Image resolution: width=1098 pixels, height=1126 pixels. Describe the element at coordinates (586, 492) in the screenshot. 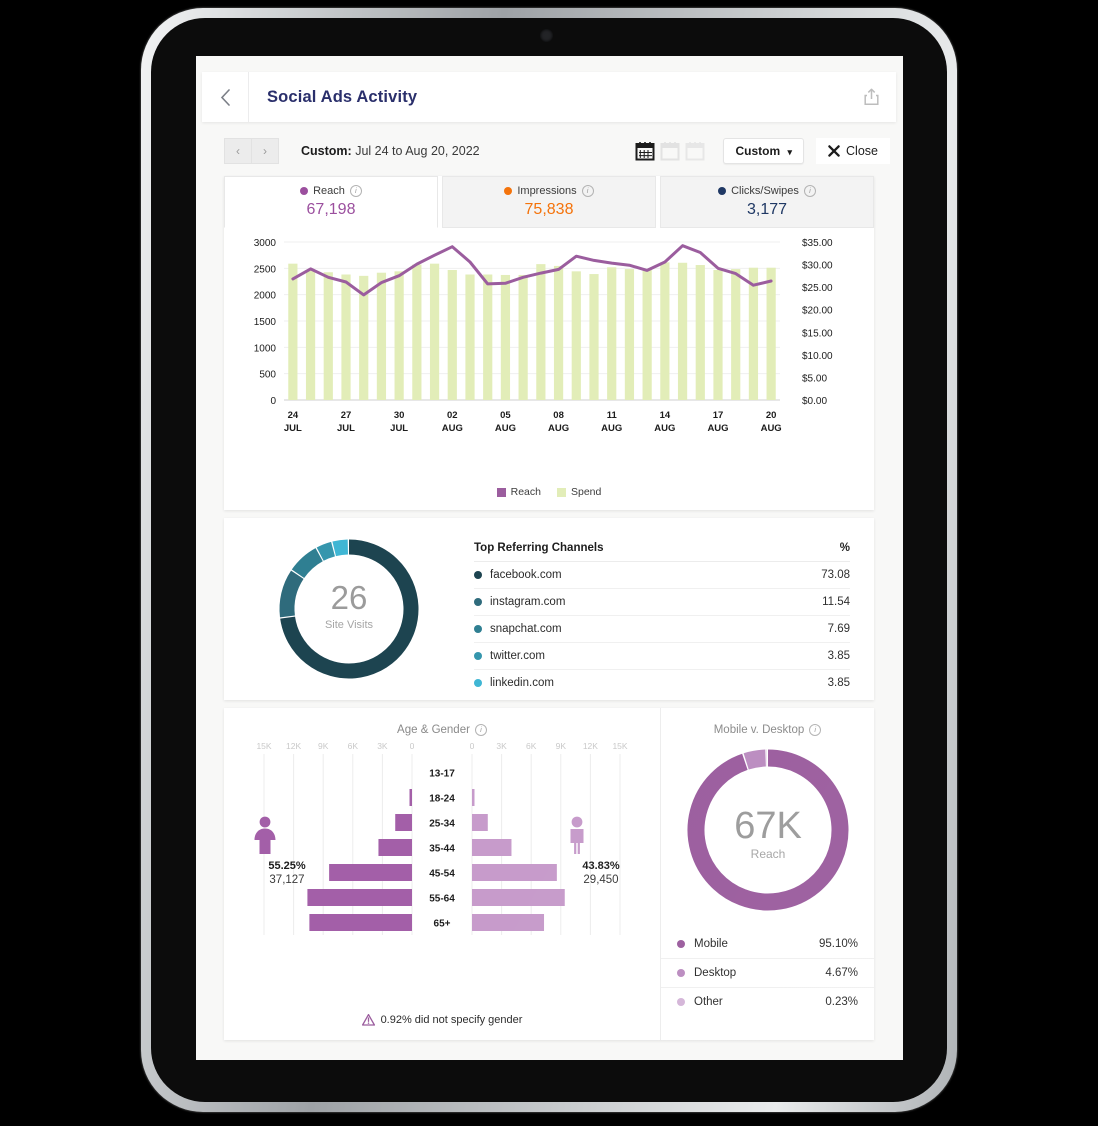

I see `legend-label: Spend` at that location.